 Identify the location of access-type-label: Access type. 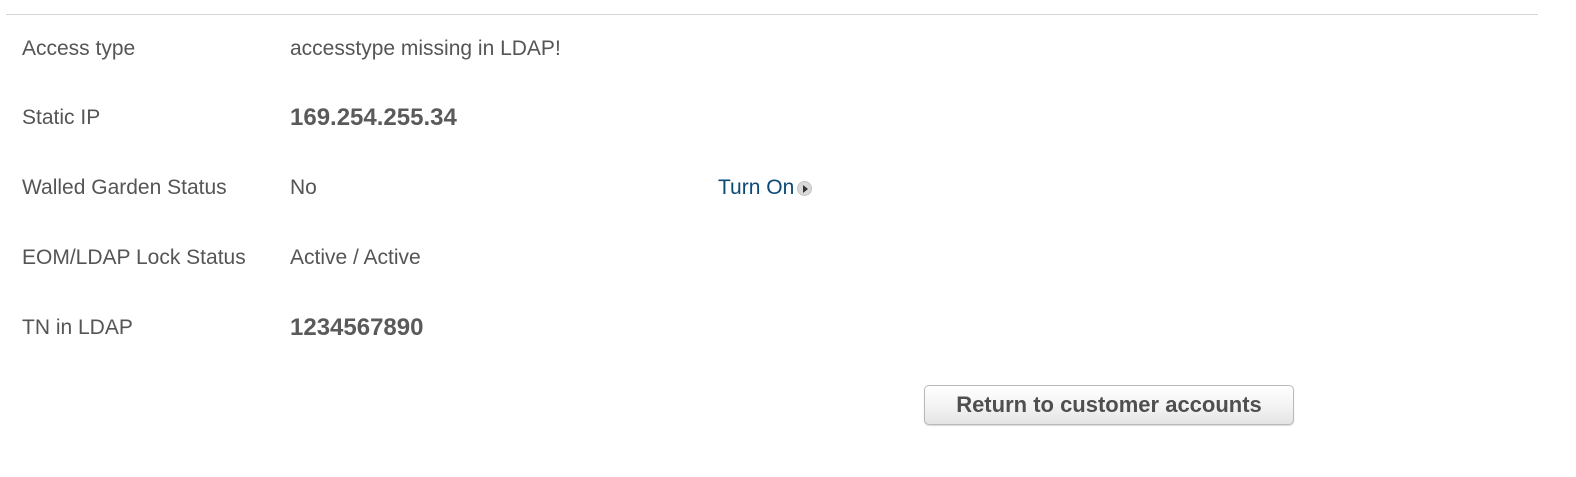
(79, 48).